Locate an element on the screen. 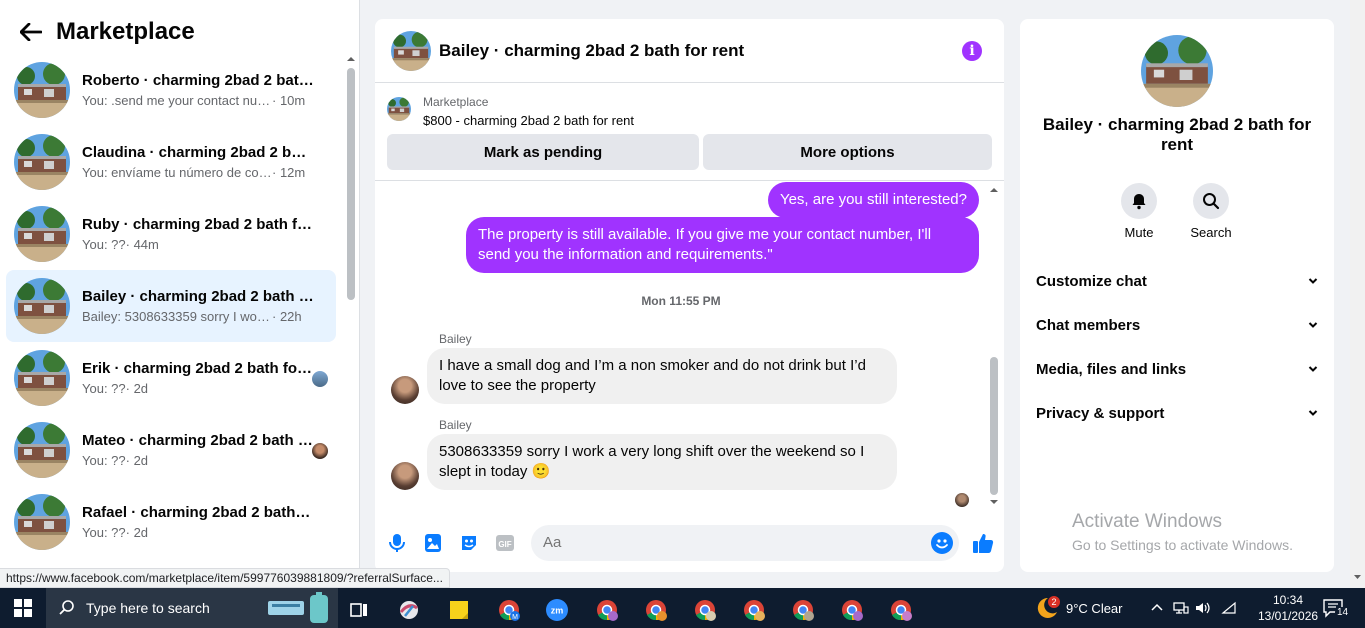 The height and width of the screenshot is (628, 1365). details-title: Bailey · charming 2bad 2 bath for rent is located at coordinates (1177, 134).